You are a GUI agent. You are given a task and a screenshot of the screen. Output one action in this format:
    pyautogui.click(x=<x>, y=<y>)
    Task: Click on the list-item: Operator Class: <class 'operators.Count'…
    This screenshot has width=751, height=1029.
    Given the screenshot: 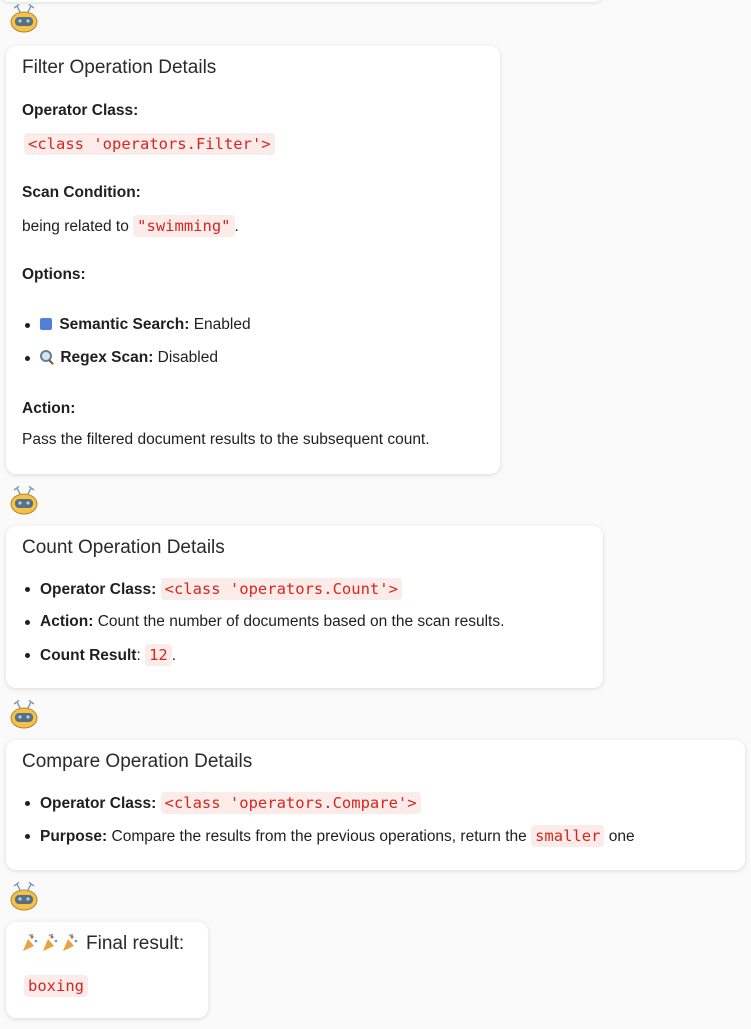 What is the action you would take?
    pyautogui.click(x=213, y=589)
    